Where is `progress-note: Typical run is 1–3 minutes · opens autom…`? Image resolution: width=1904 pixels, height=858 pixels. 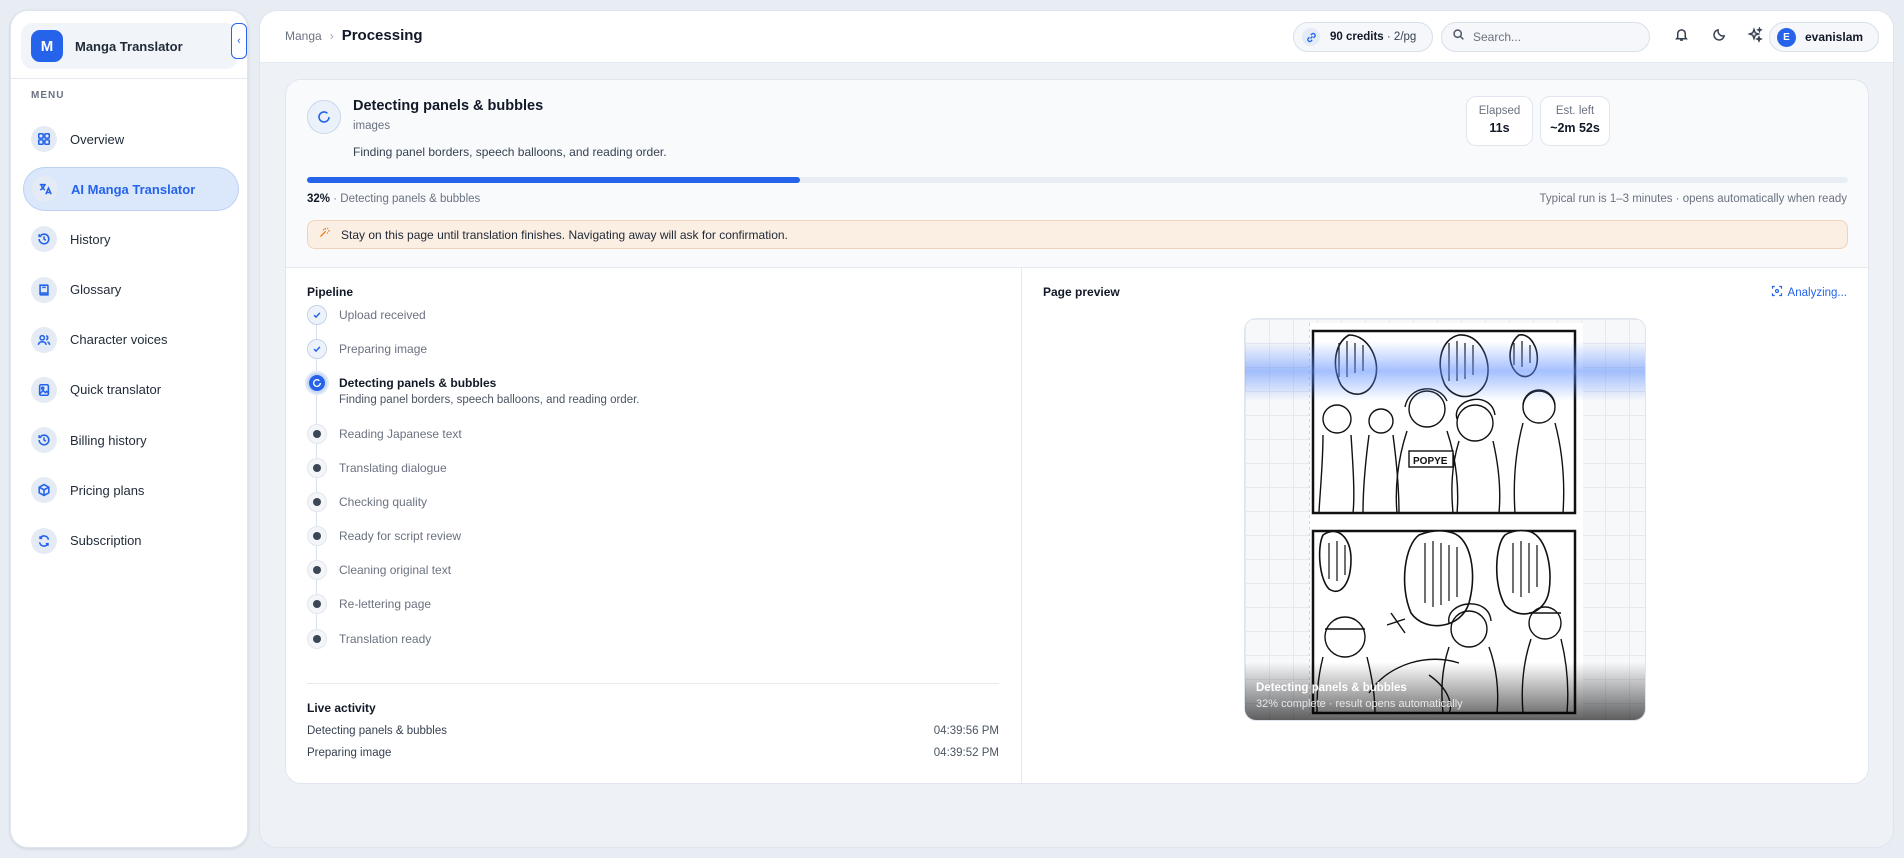
progress-note: Typical run is 1–3 minutes · opens autom… is located at coordinates (1693, 199).